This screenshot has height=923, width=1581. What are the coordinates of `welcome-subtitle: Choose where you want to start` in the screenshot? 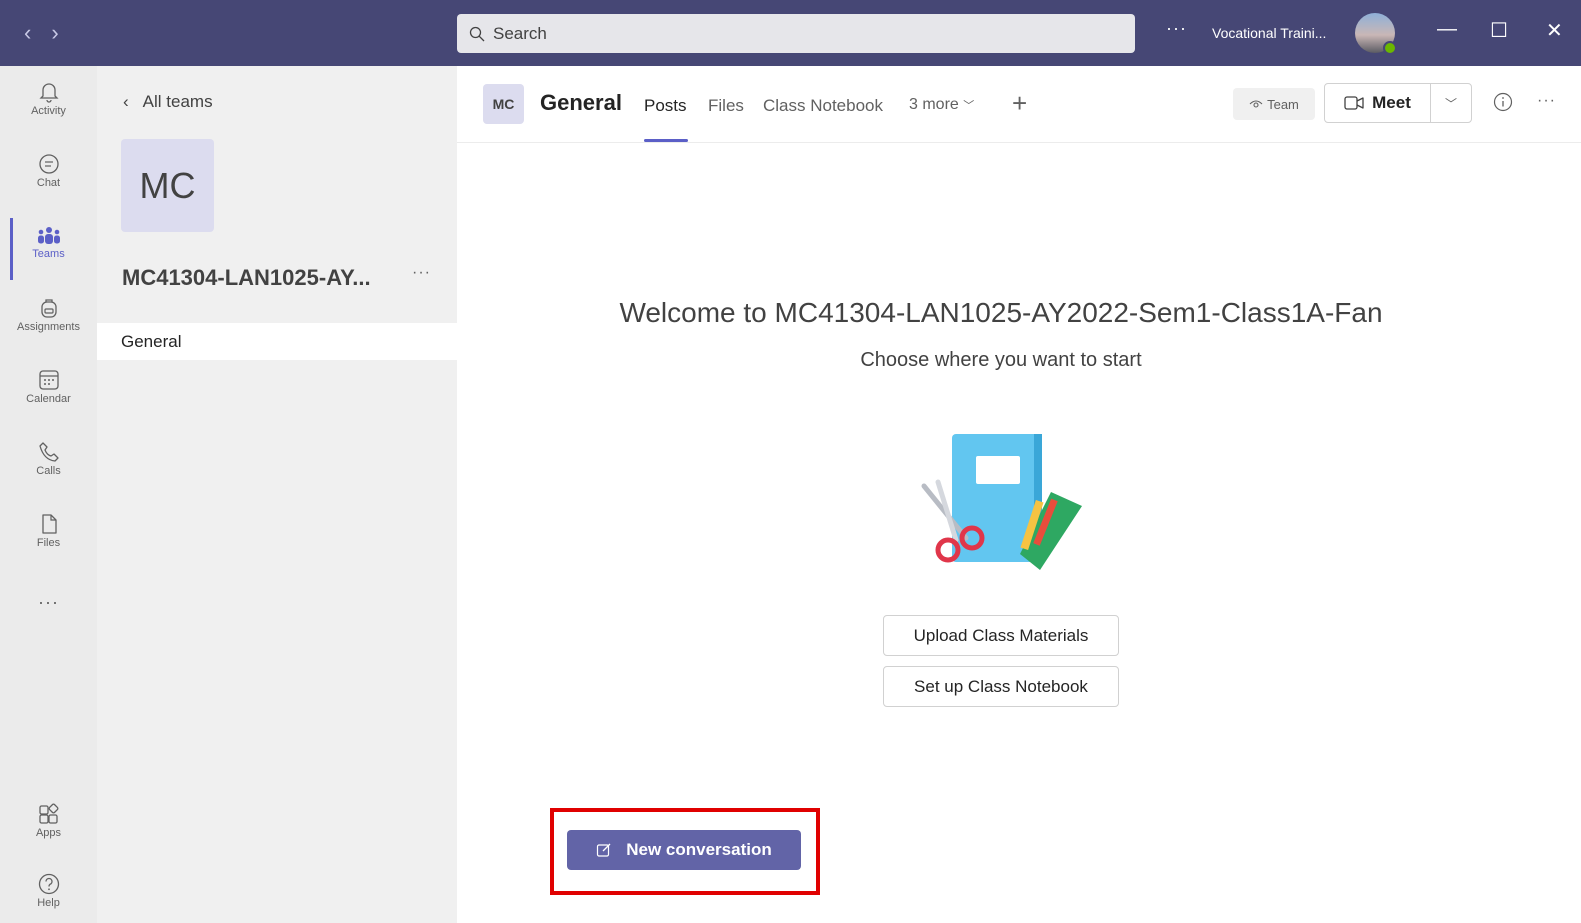 It's located at (1001, 360).